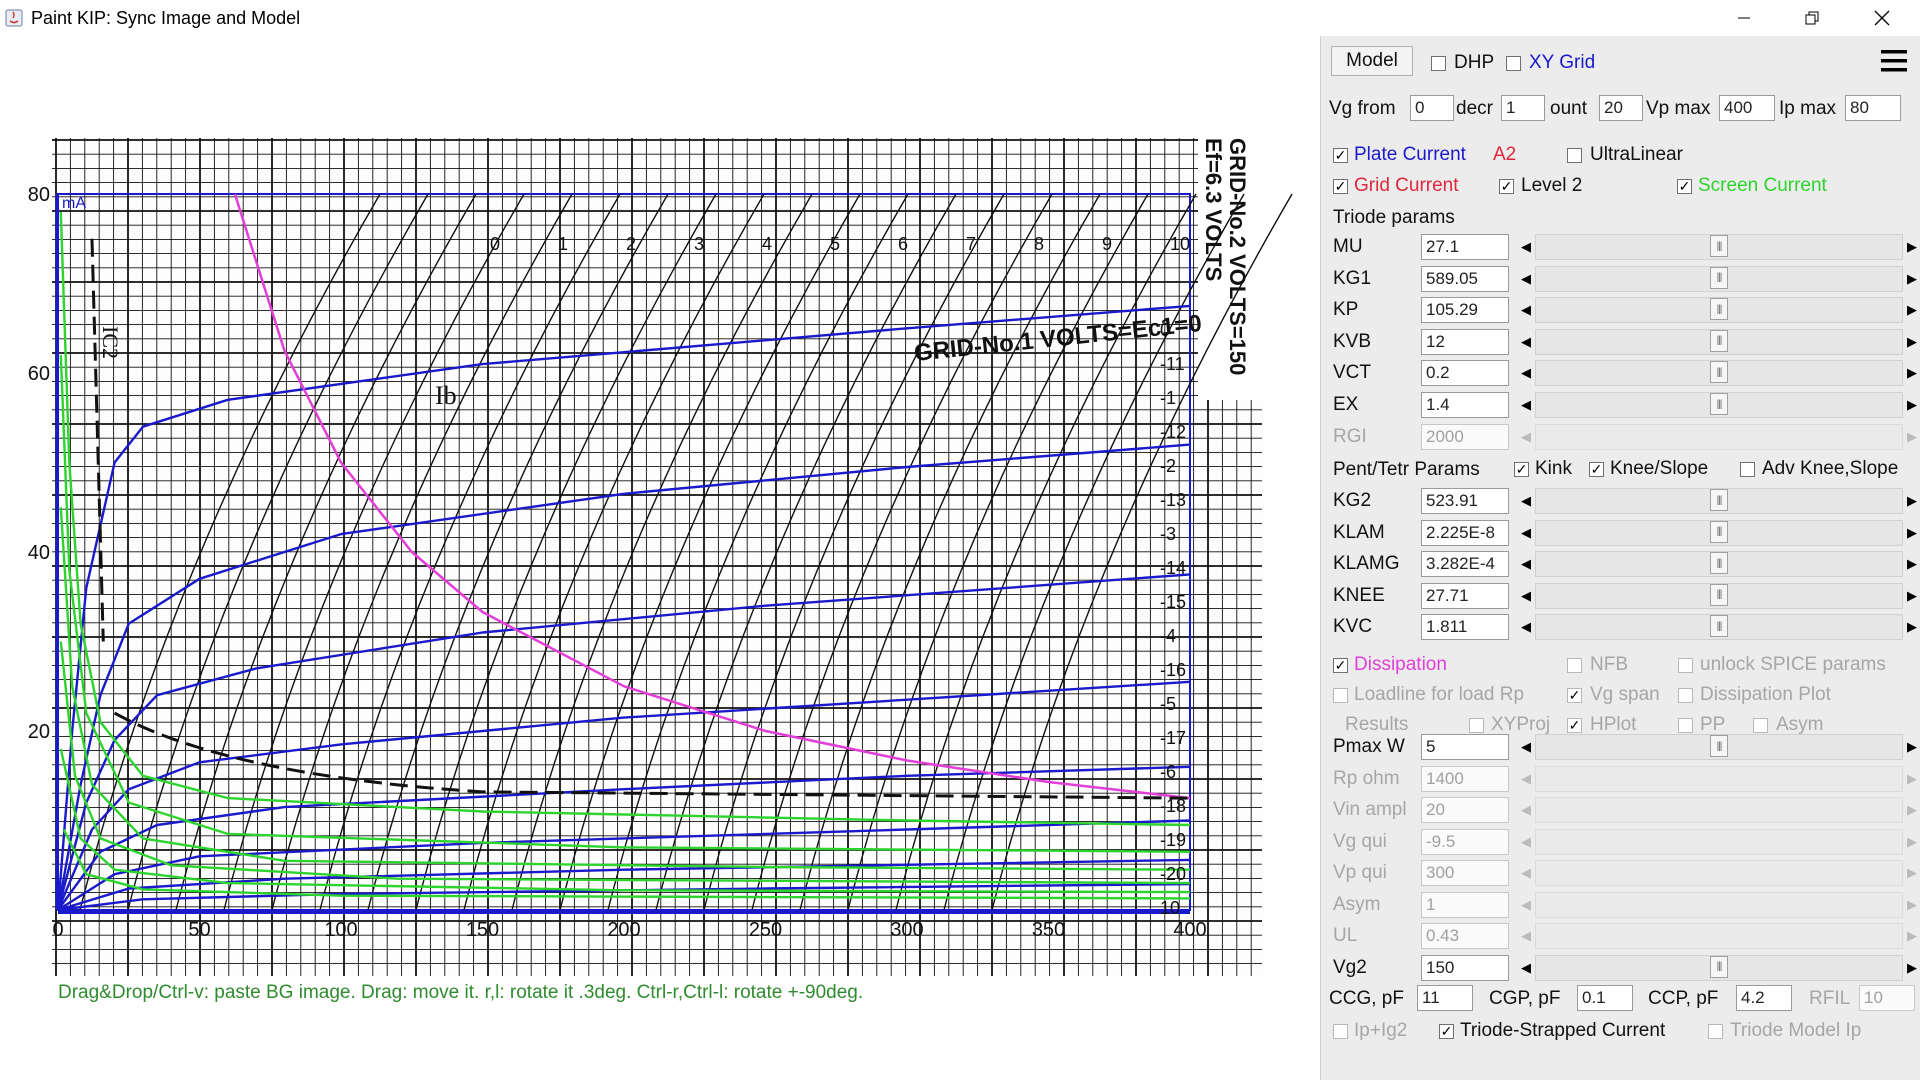 The image size is (1920, 1080). Describe the element at coordinates (1718, 501) in the screenshot. I see `pent-param-slider-kg2: ◀ ▶ |||` at that location.